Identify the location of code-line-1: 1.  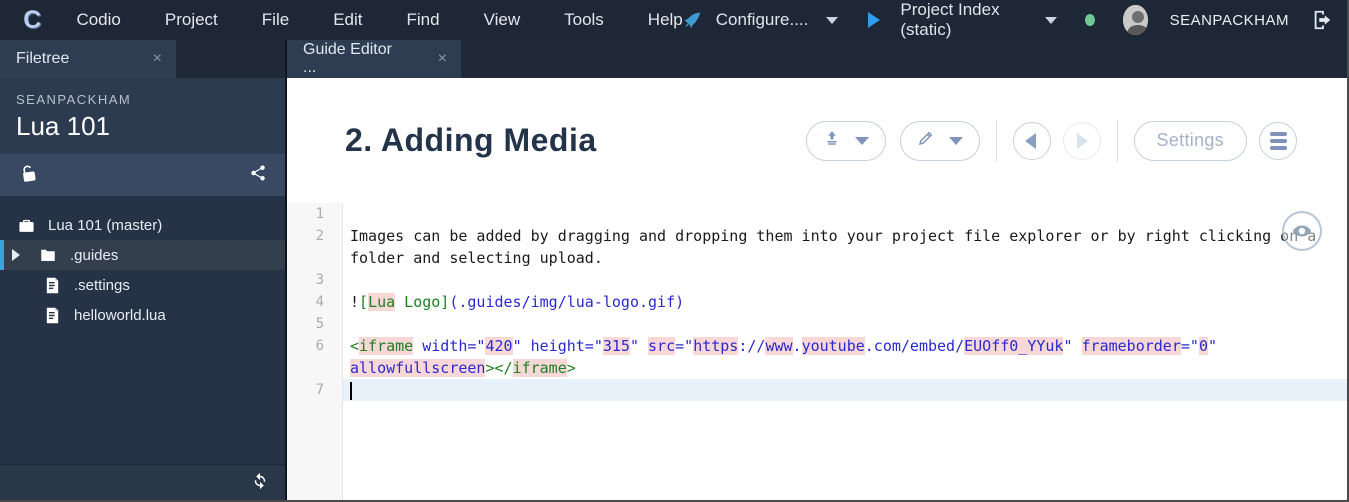
(817, 214).